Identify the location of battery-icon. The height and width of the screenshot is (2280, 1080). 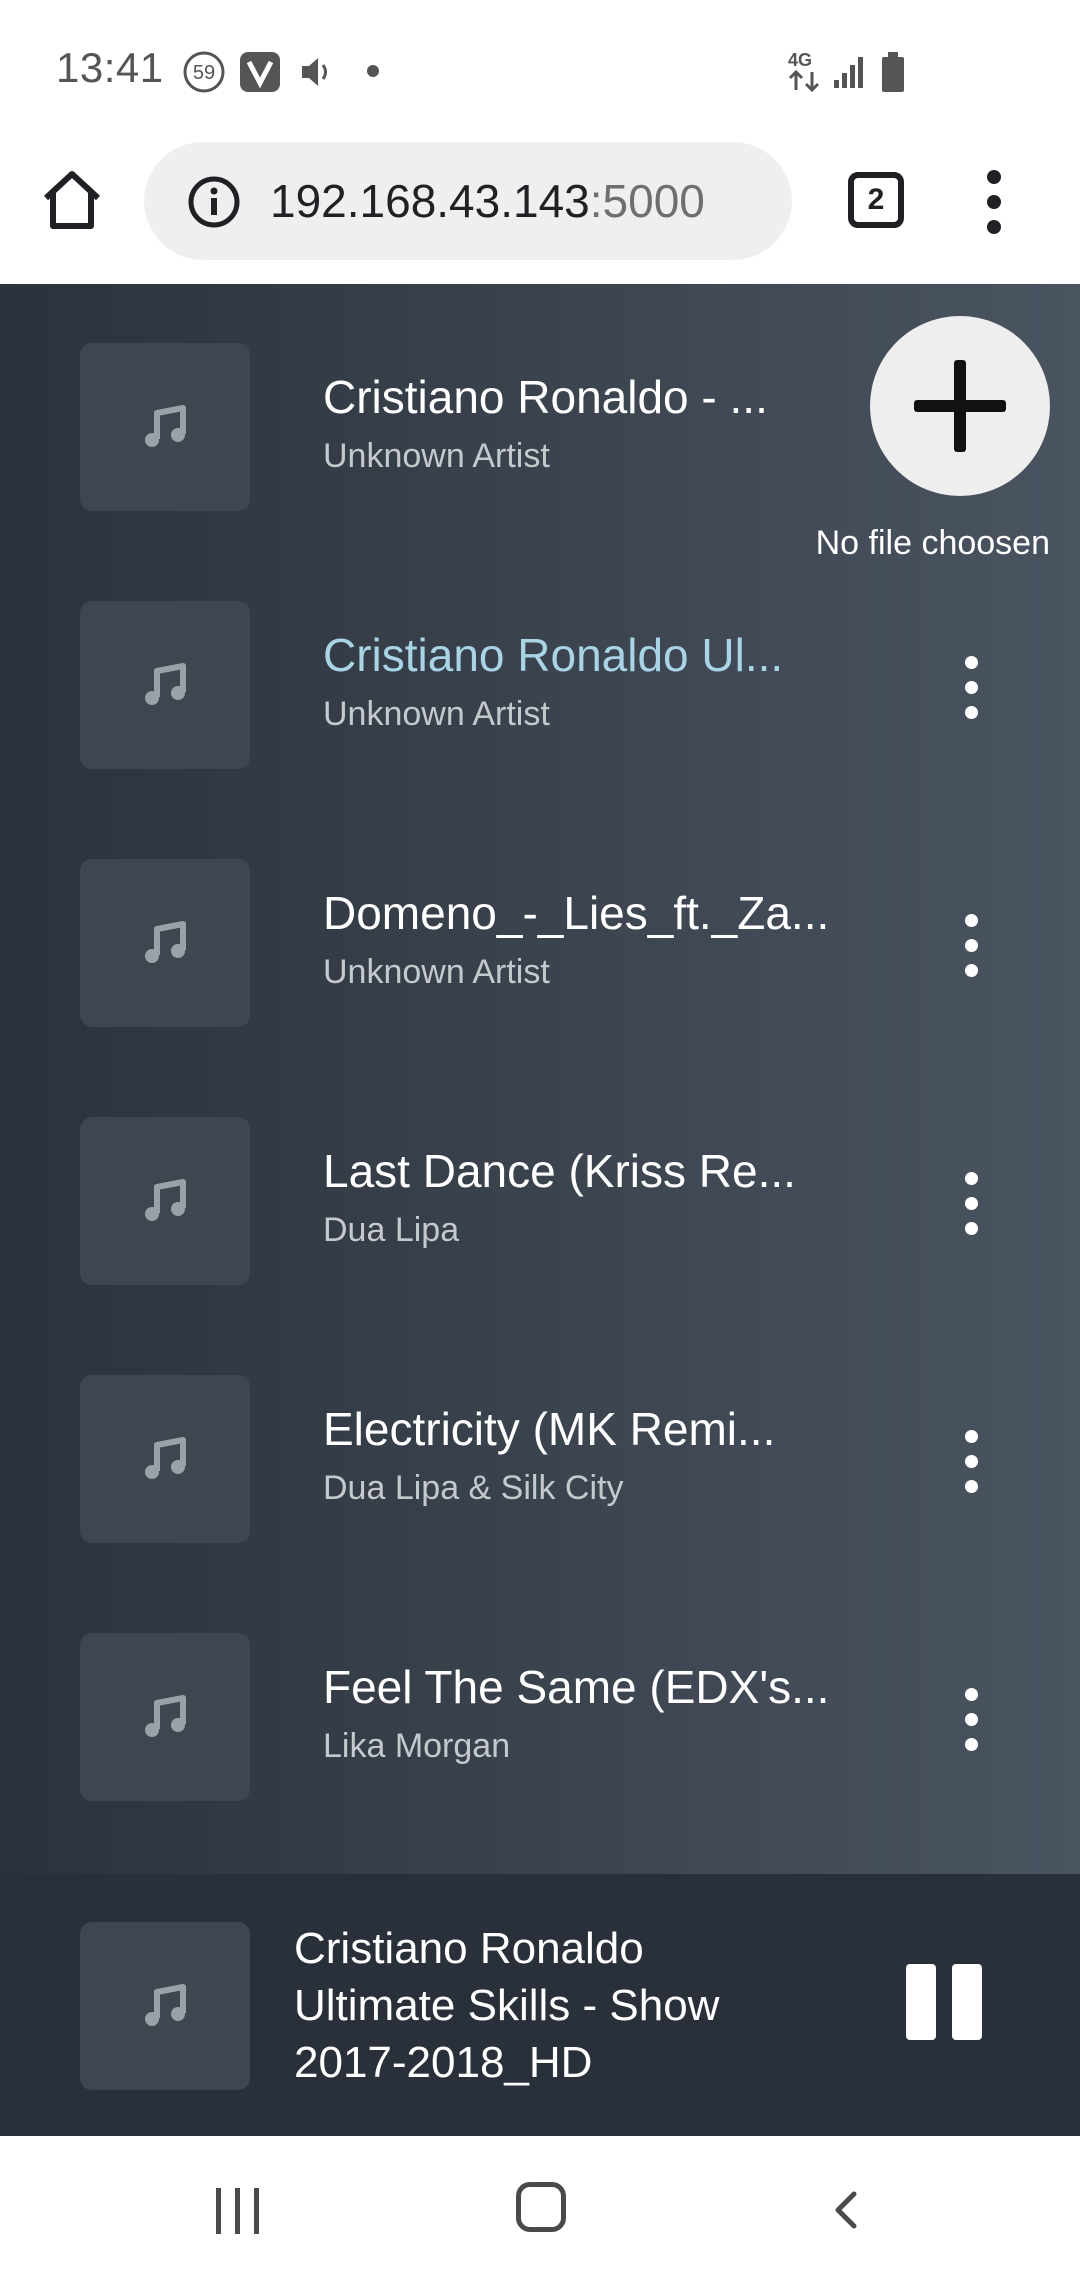
(893, 72).